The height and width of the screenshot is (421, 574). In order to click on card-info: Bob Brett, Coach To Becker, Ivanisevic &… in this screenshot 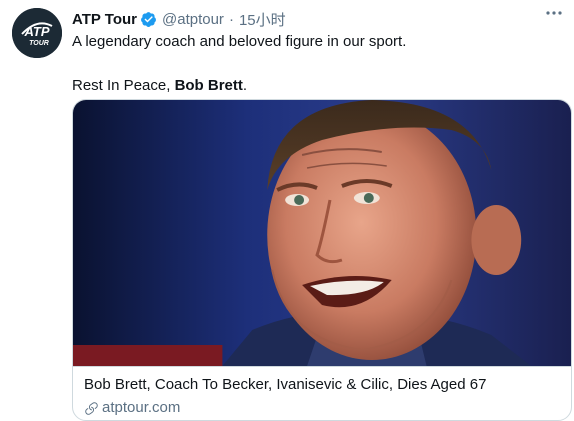, I will do `click(322, 393)`.